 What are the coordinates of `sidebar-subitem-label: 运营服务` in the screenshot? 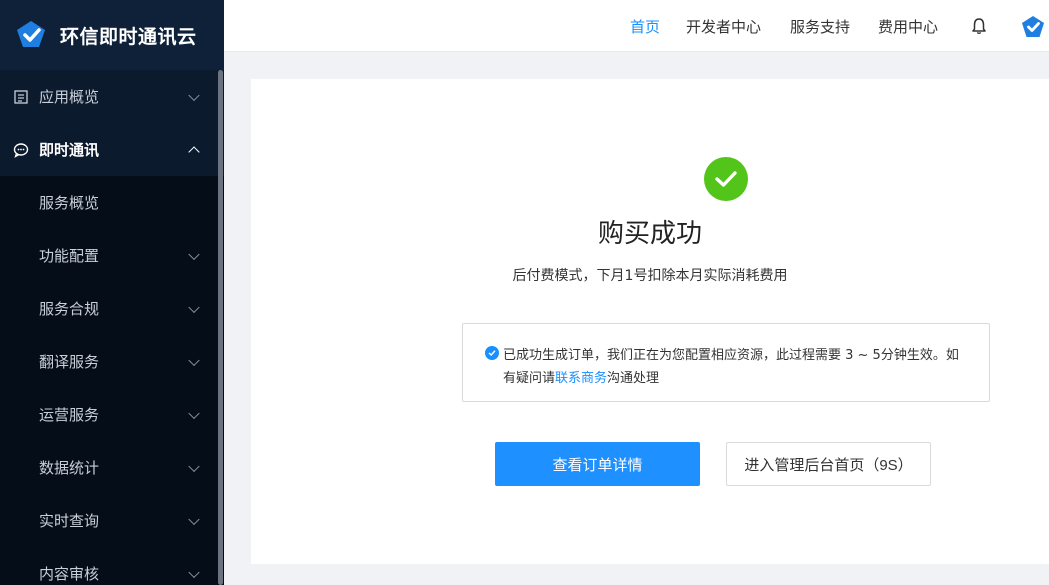 It's located at (69, 415).